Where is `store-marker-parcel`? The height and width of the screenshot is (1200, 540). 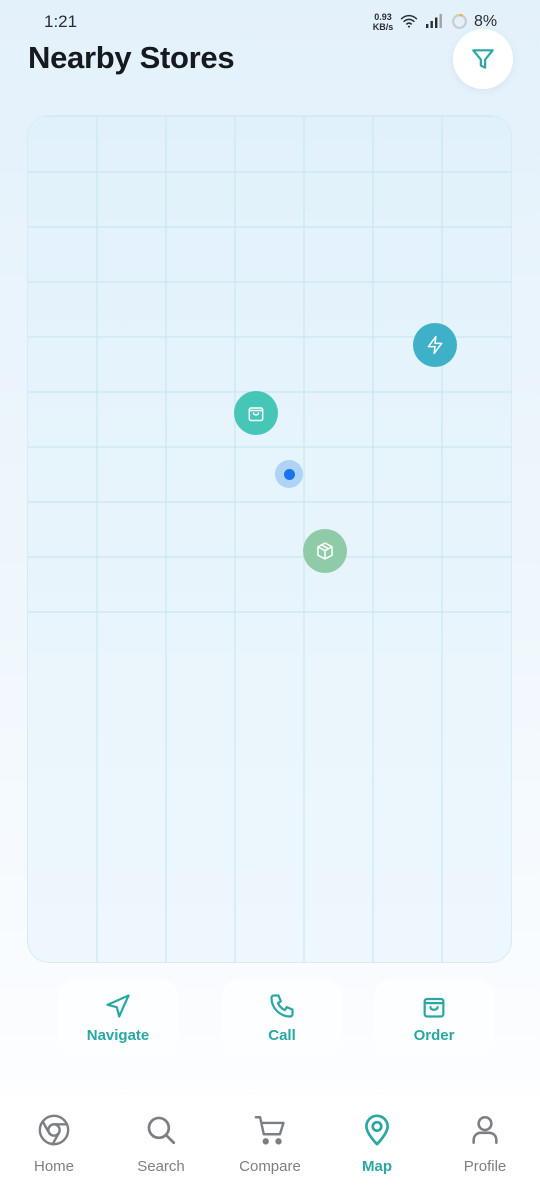 store-marker-parcel is located at coordinates (325, 551).